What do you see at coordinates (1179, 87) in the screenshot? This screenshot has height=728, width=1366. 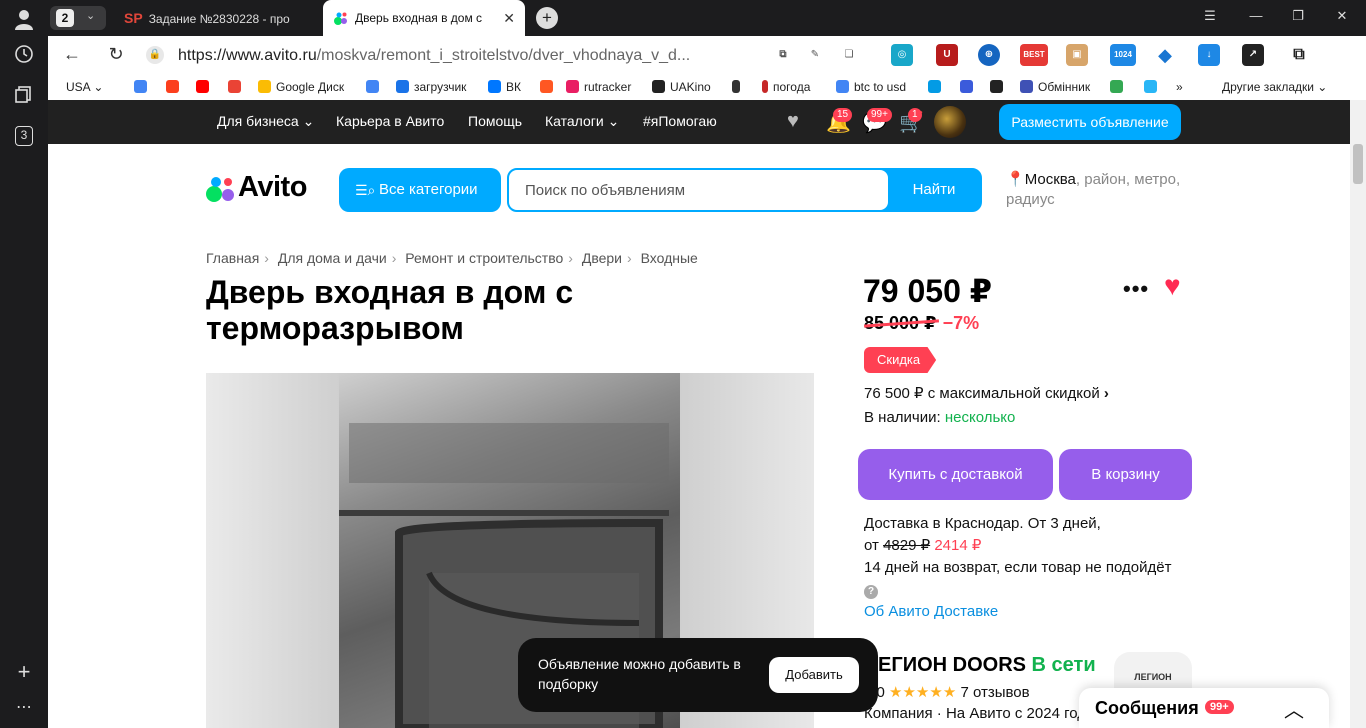 I see `bookmarks-overflow: »` at bounding box center [1179, 87].